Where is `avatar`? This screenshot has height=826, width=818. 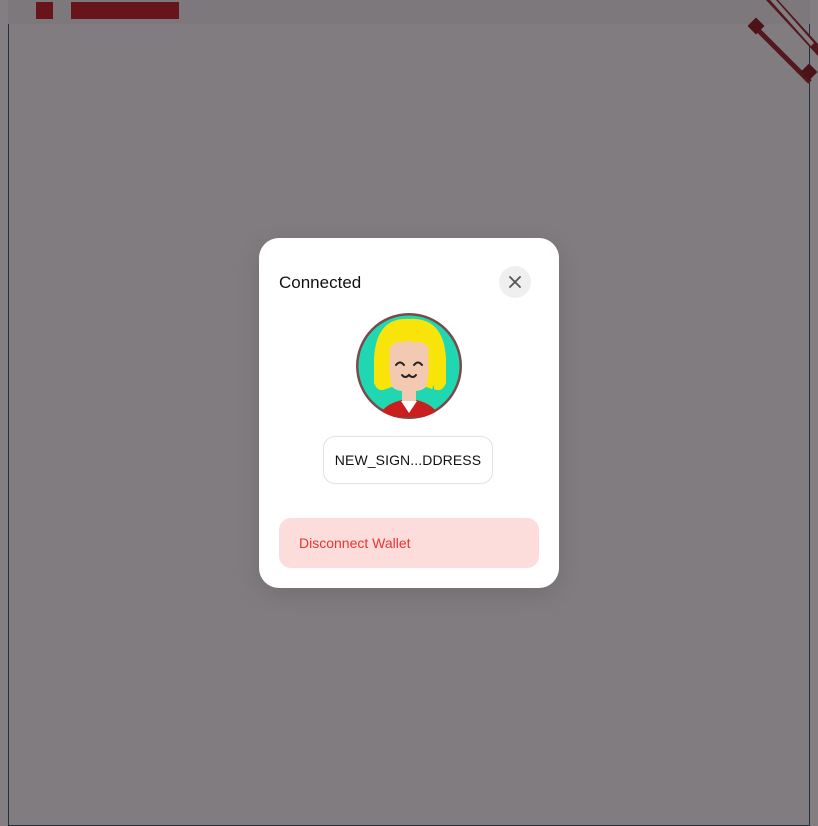
avatar is located at coordinates (409, 366).